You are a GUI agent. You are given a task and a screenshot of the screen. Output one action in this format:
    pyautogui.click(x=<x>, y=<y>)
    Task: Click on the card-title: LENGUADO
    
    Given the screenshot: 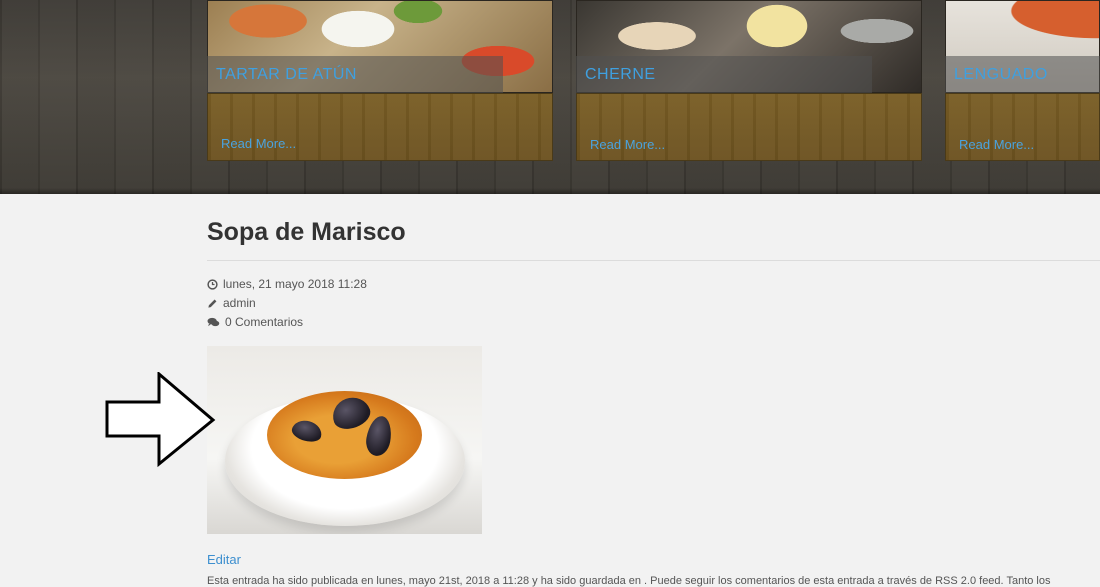 What is the action you would take?
    pyautogui.click(x=1001, y=75)
    